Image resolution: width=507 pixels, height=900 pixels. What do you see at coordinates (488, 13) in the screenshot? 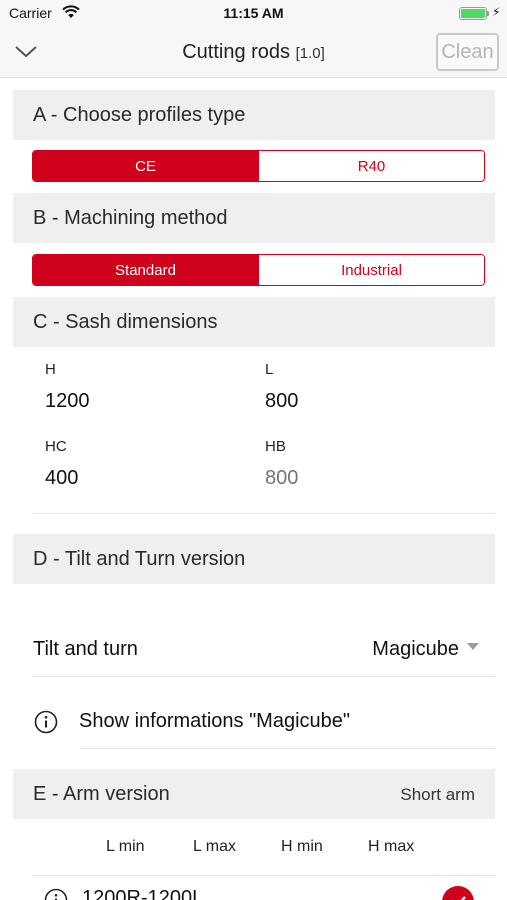
I see `battery-cap` at bounding box center [488, 13].